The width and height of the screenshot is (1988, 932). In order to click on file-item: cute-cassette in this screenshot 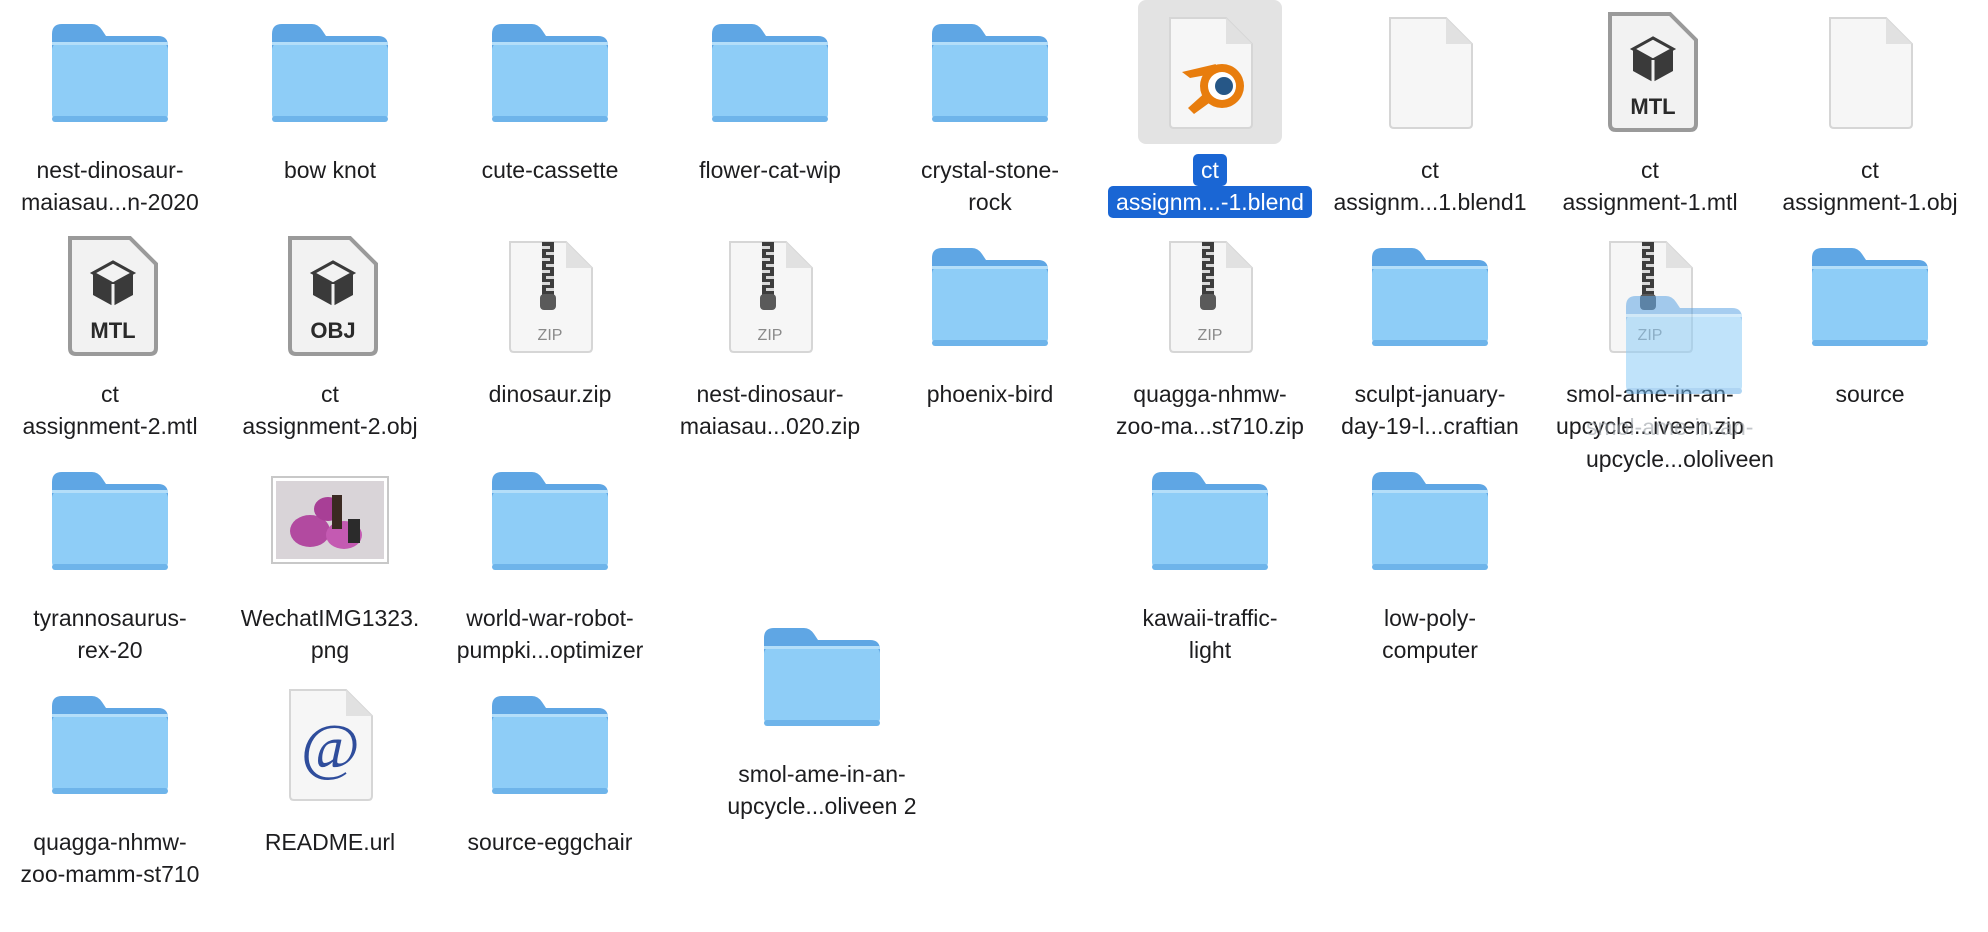, I will do `click(550, 110)`.